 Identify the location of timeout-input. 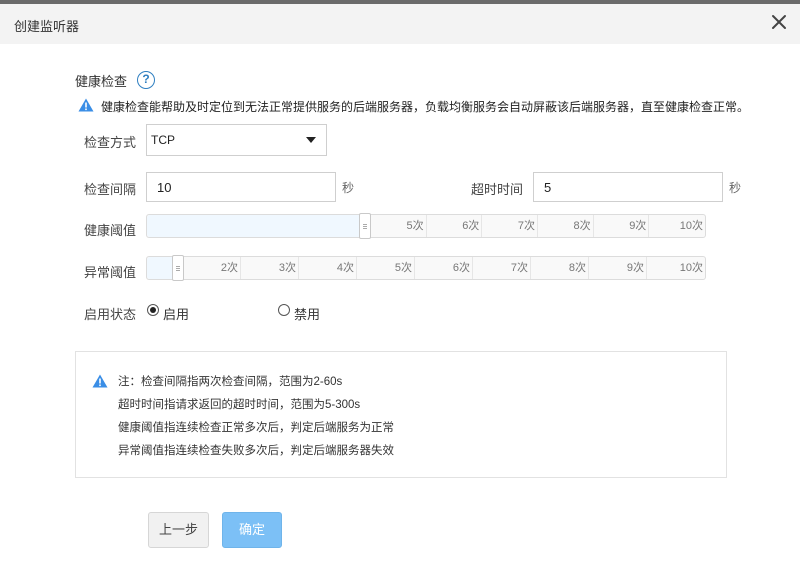
(628, 187).